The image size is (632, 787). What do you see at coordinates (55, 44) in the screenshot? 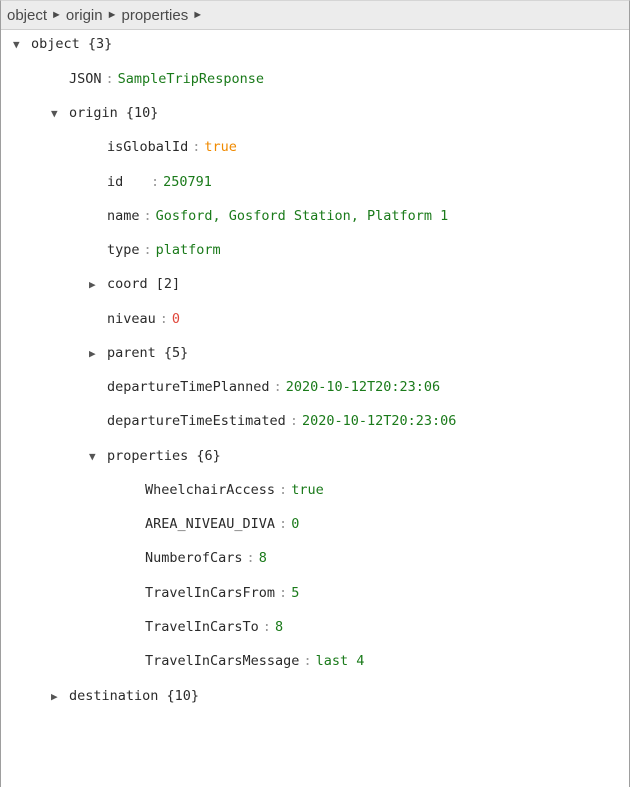
I see `node-key: object` at bounding box center [55, 44].